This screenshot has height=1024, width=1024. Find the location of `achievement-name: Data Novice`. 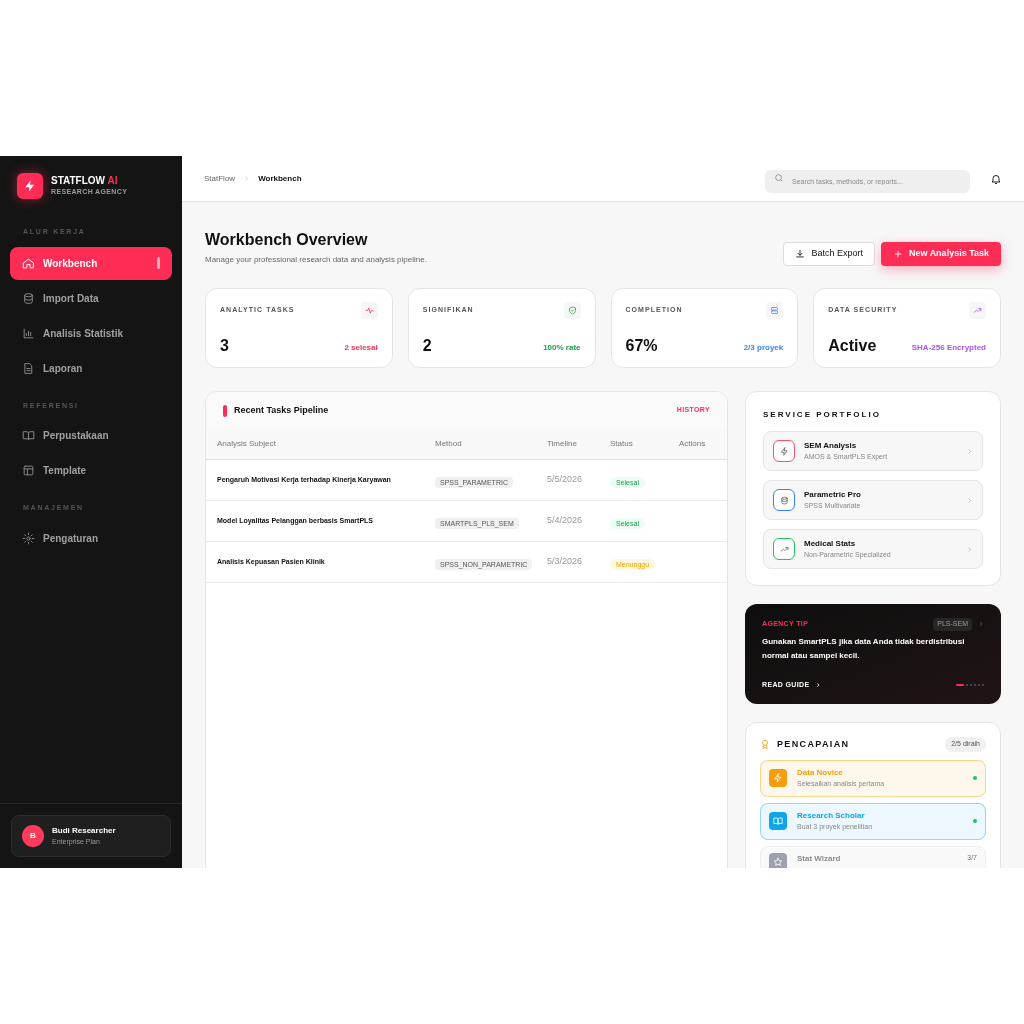

achievement-name: Data Novice is located at coordinates (820, 772).